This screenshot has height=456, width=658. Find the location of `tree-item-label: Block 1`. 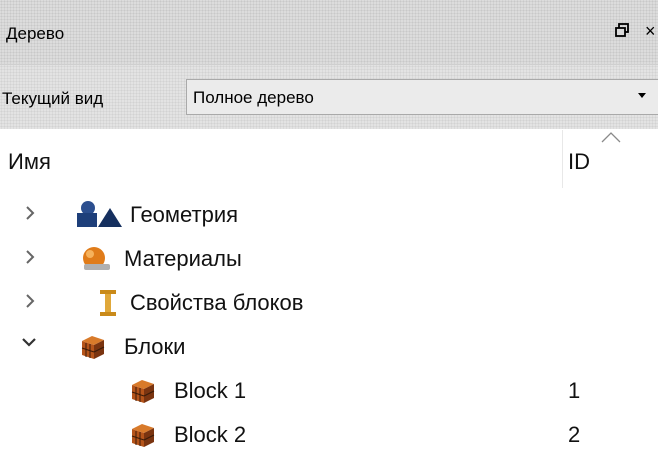

tree-item-label: Block 1 is located at coordinates (210, 390).